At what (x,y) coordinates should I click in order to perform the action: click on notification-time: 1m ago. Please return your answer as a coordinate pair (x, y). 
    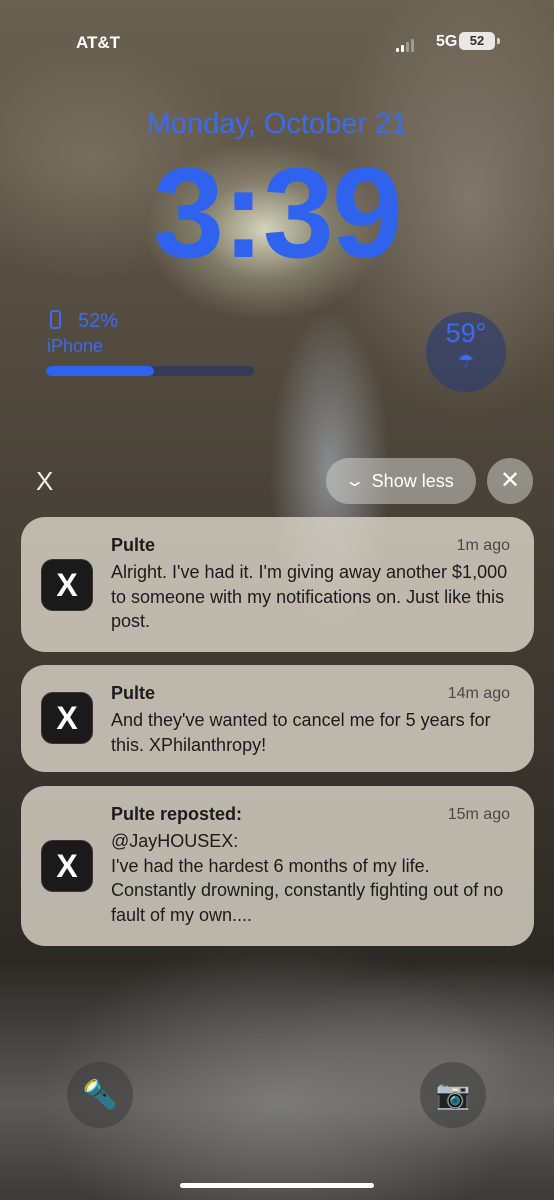
    Looking at the image, I should click on (483, 545).